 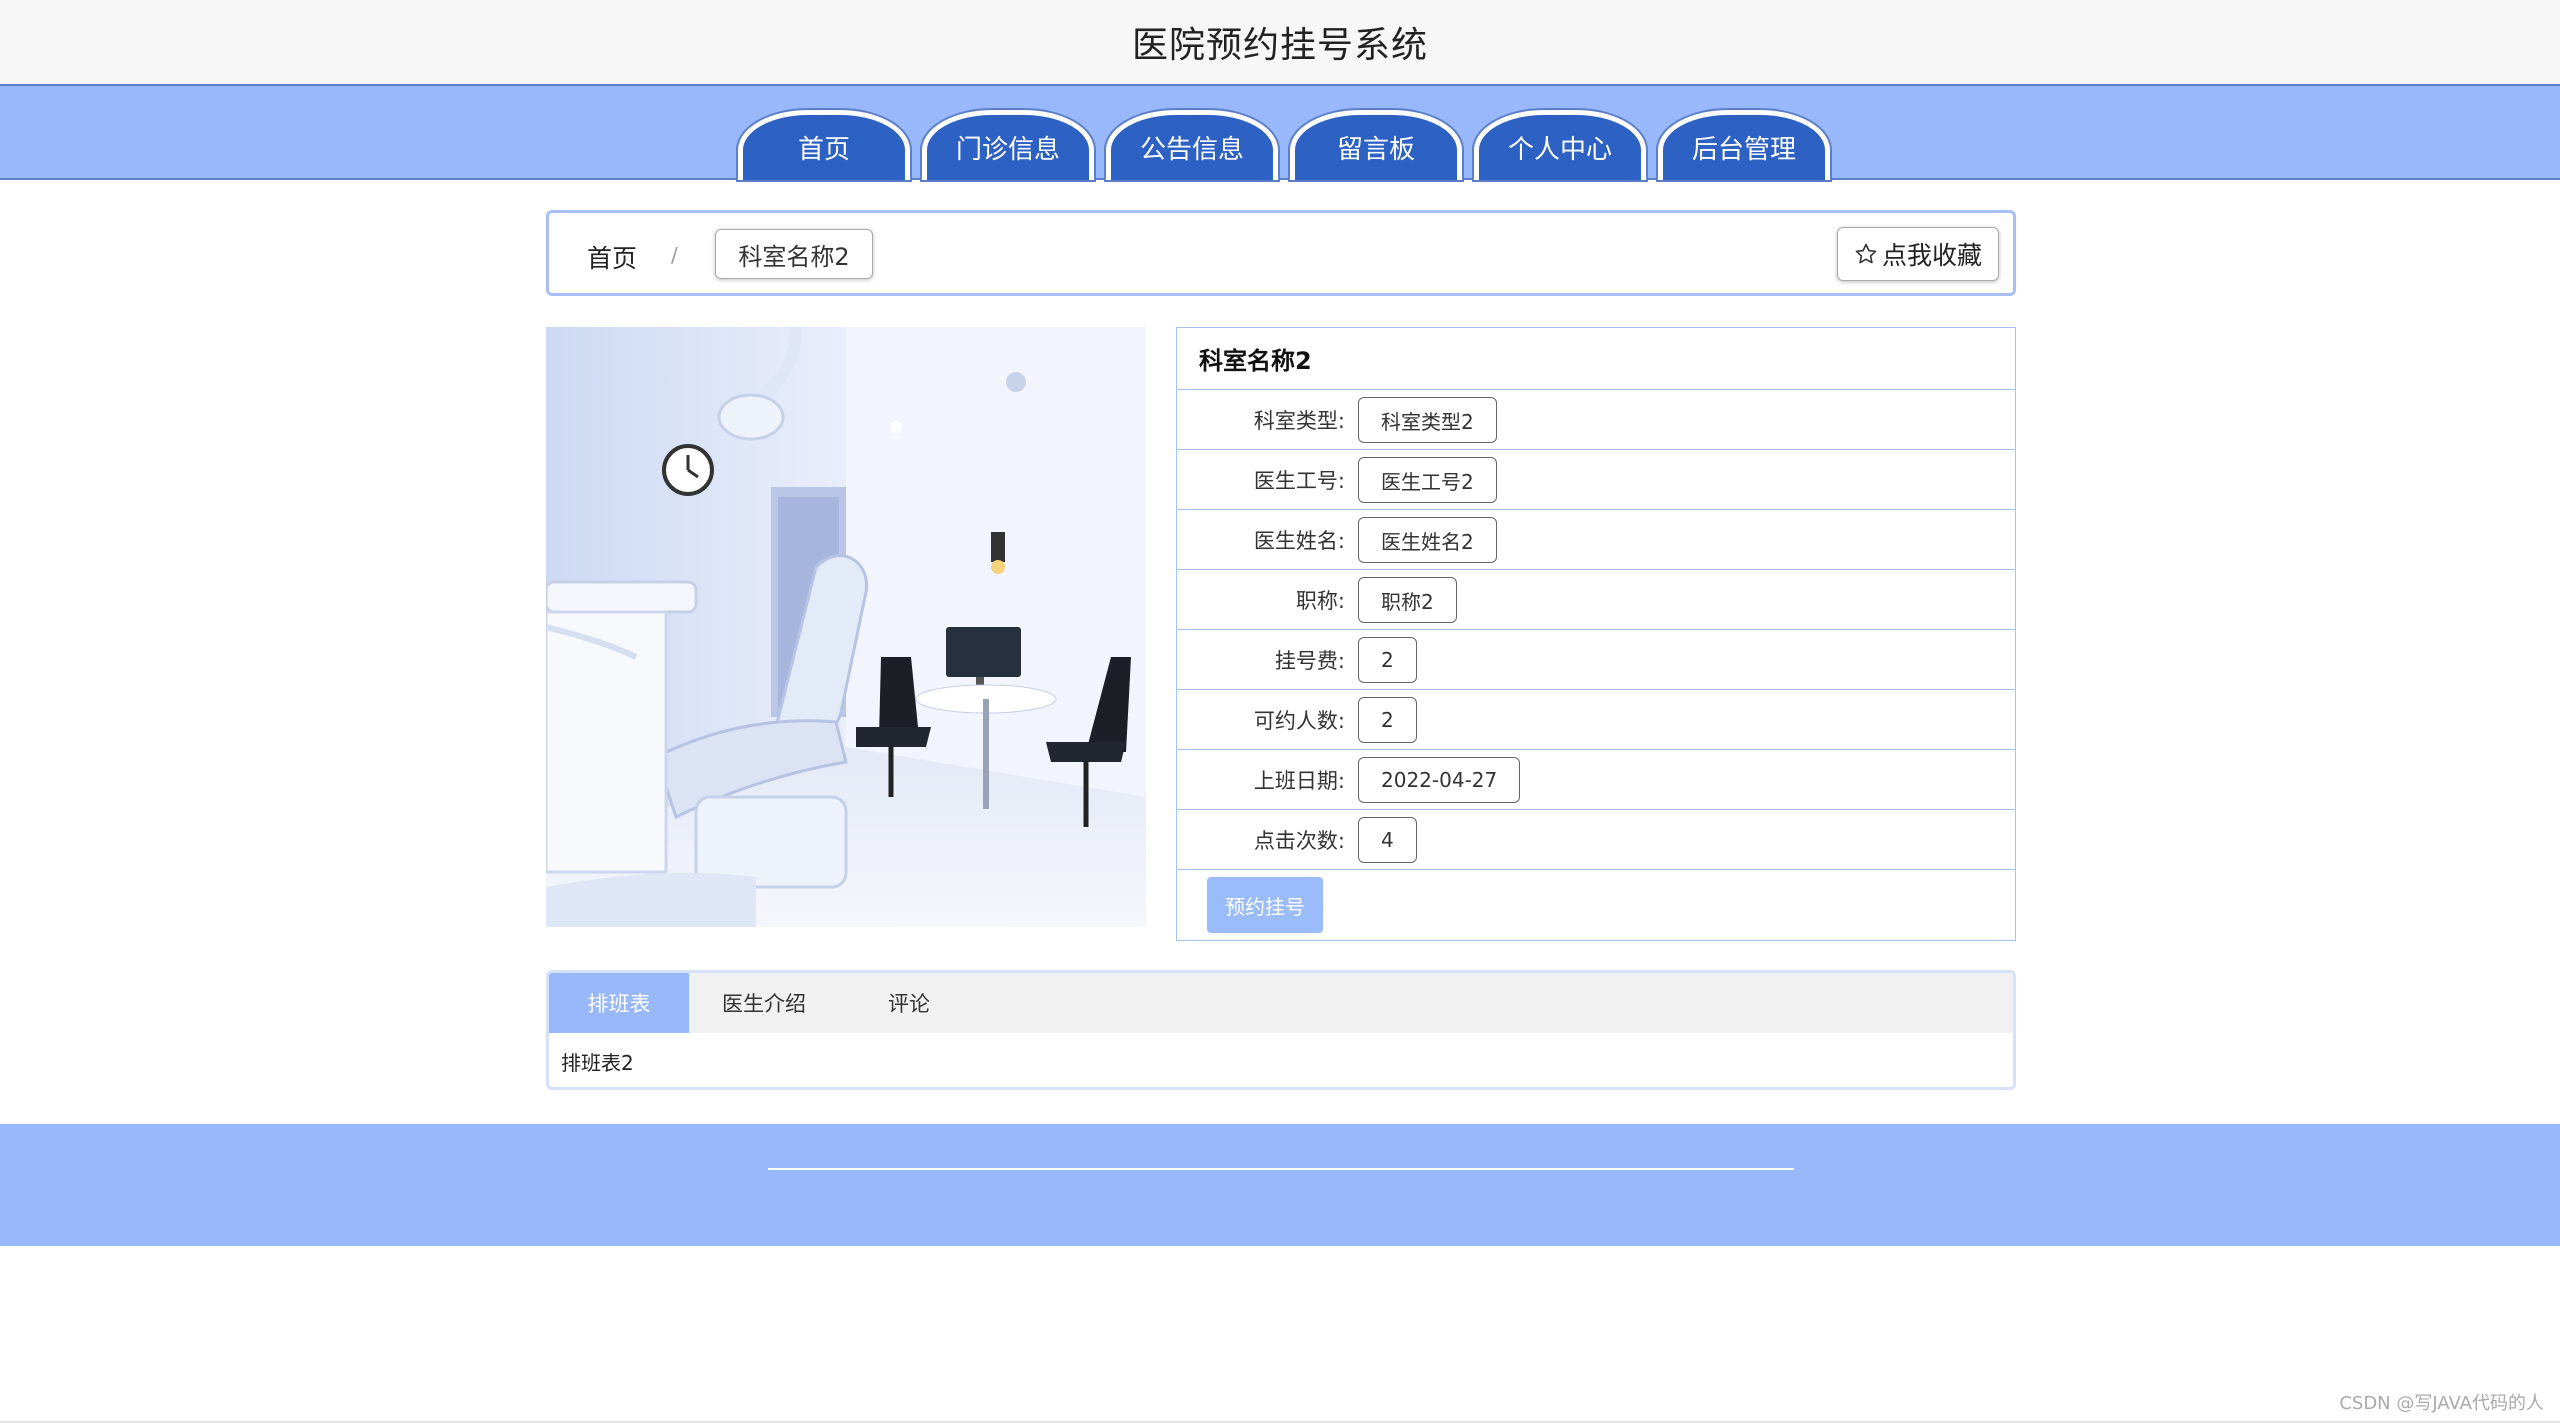 What do you see at coordinates (1427, 540) in the screenshot?
I see `row-value: 医生姓名2` at bounding box center [1427, 540].